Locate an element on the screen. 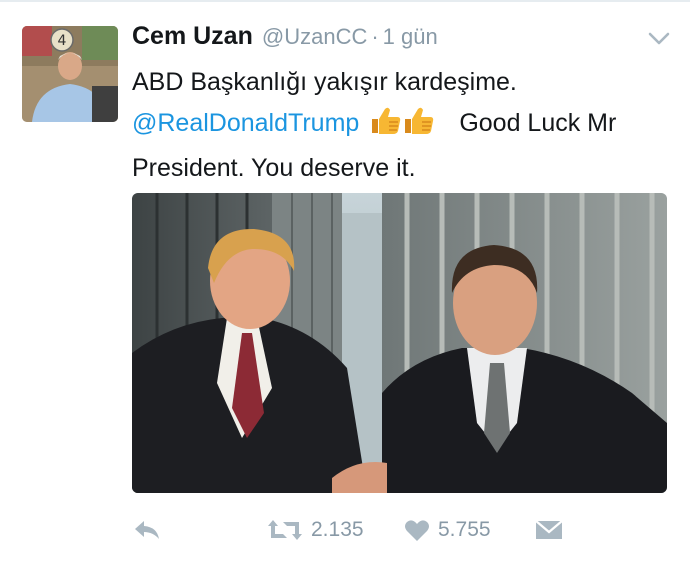  top-divider is located at coordinates (345, 1).